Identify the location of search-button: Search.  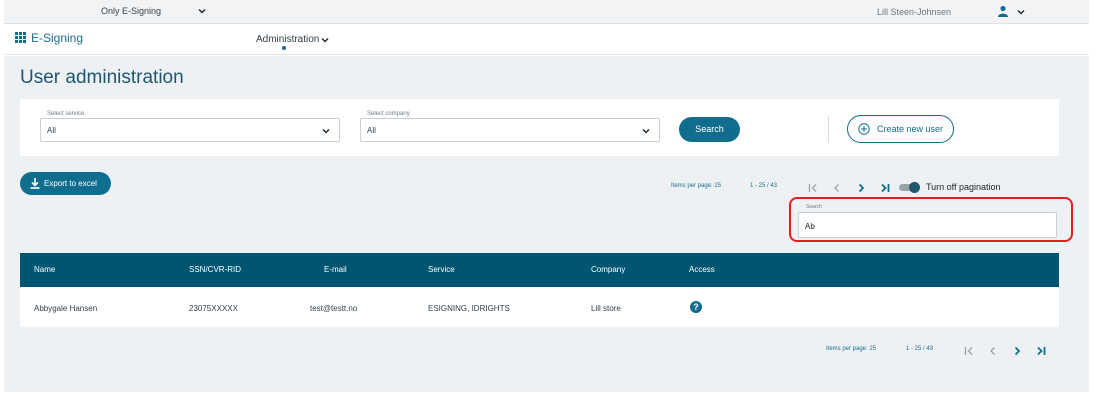
(709, 129).